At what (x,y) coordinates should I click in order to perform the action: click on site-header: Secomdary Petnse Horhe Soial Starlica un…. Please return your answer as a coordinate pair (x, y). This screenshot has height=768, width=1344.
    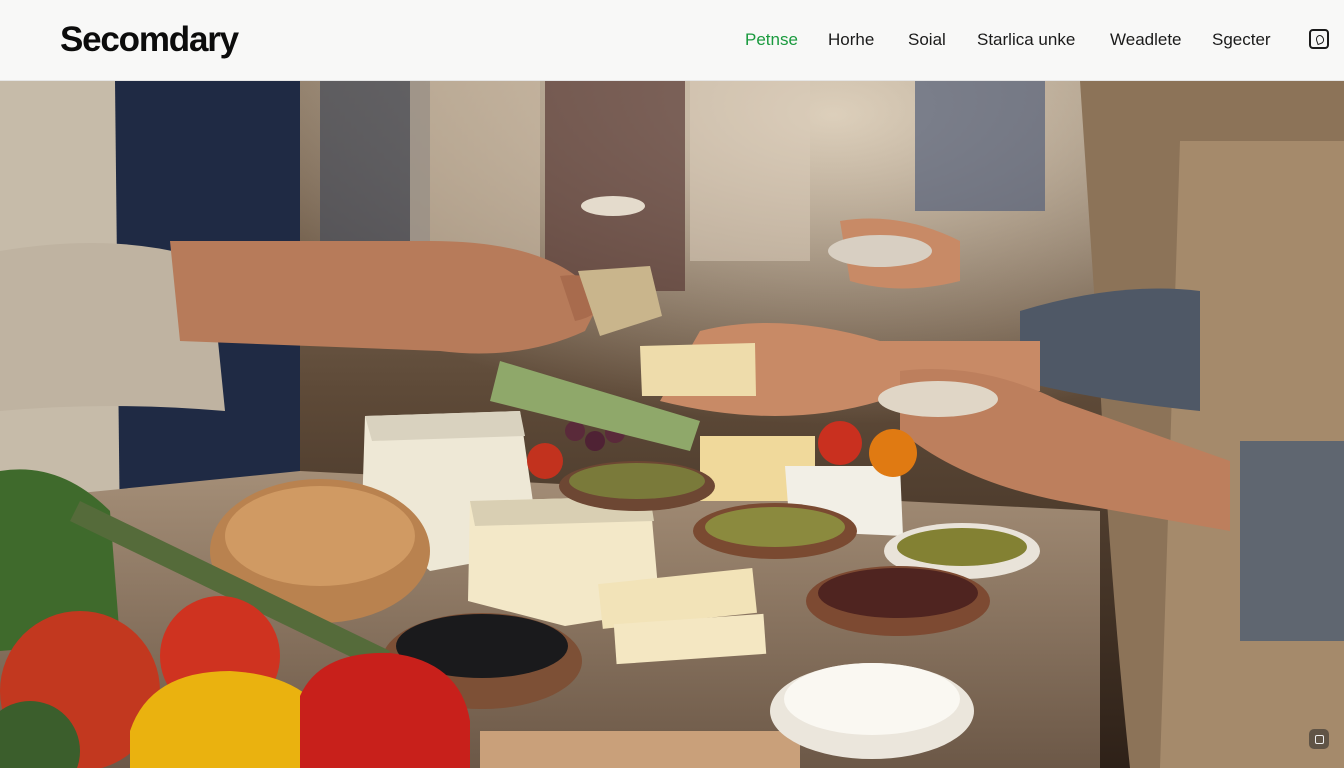
    Looking at the image, I should click on (672, 40).